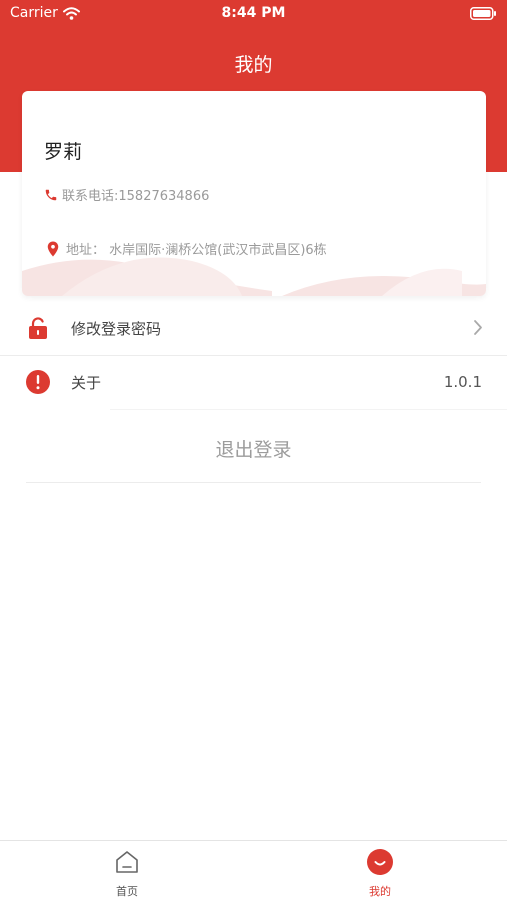 This screenshot has width=507, height=901. What do you see at coordinates (483, 15) in the screenshot?
I see `battery-icon` at bounding box center [483, 15].